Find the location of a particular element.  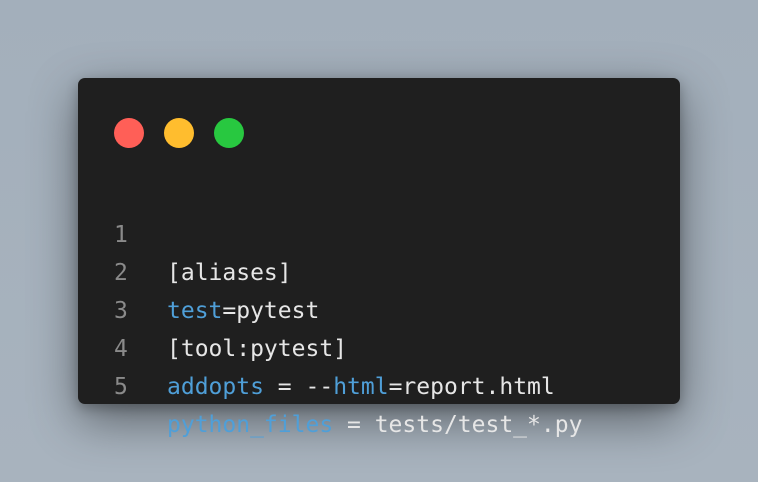

code-token-key: html is located at coordinates (361, 387).